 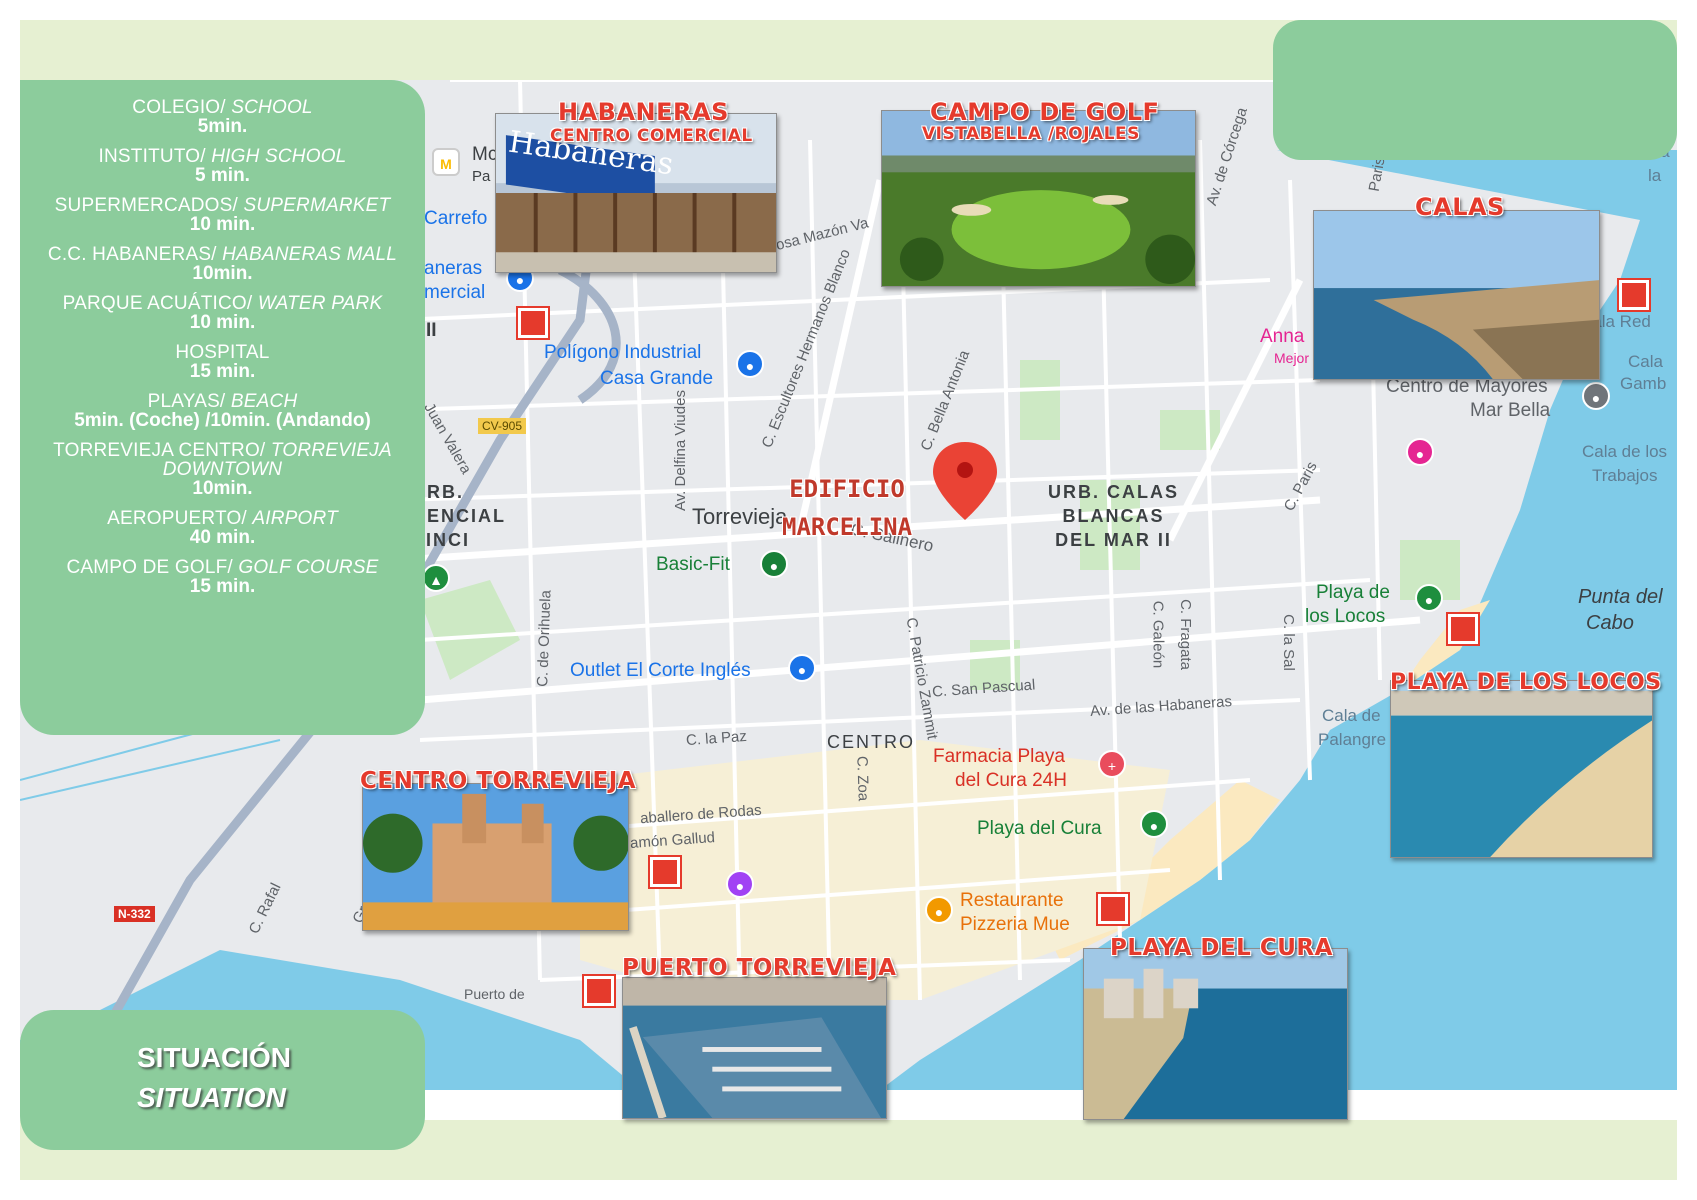 I want to click on map-label-urb-vinci: URB. DENCIAL VINCI, so click(x=459, y=516).